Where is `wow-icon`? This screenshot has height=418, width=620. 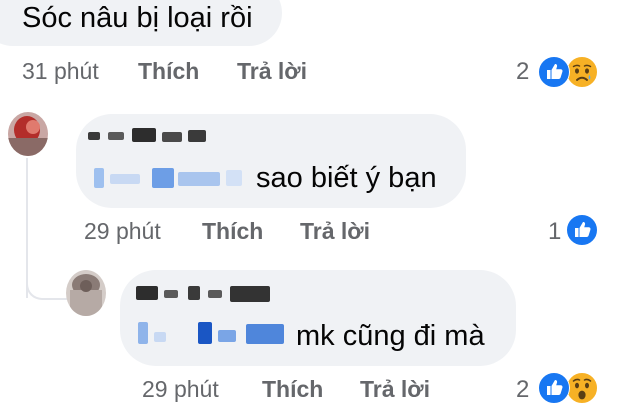
wow-icon is located at coordinates (582, 388).